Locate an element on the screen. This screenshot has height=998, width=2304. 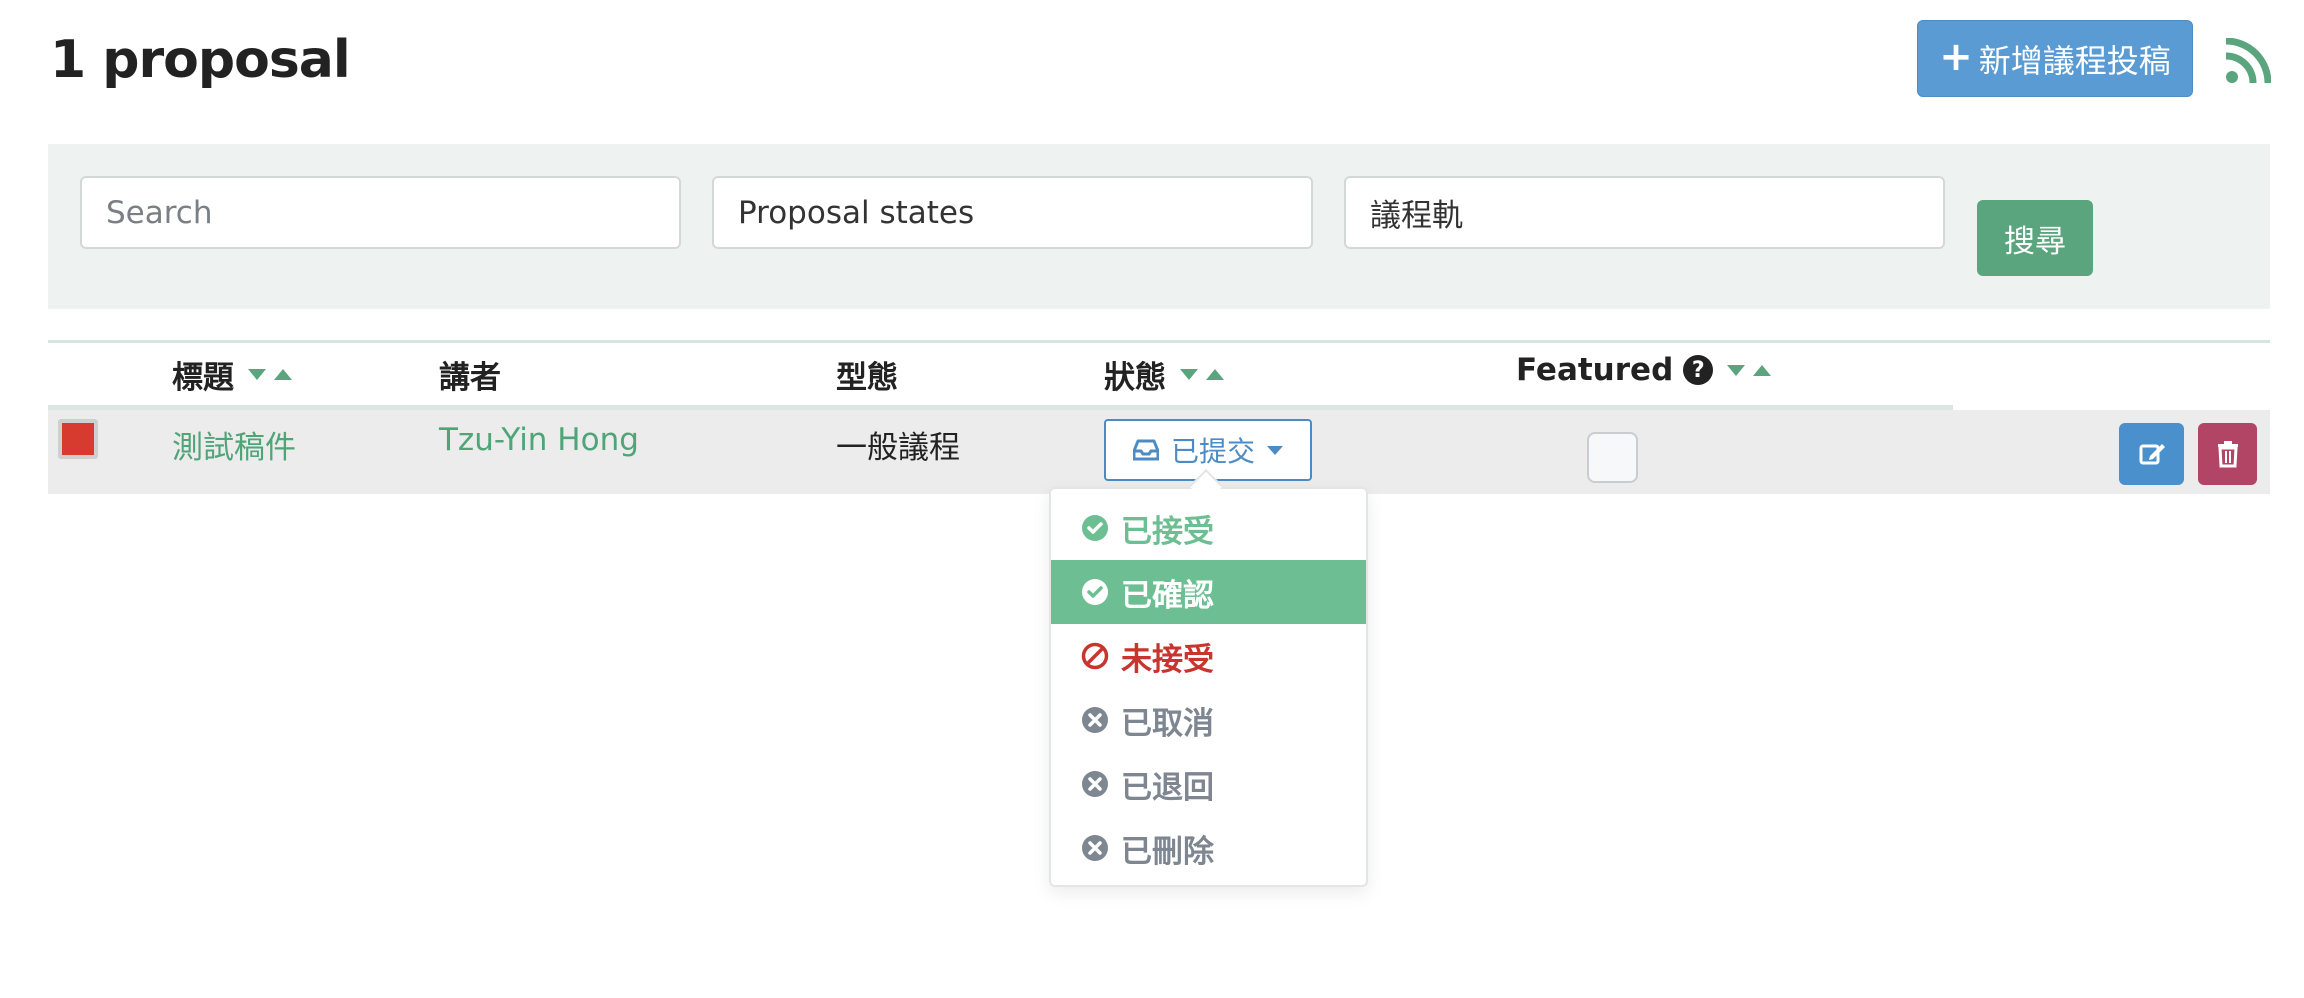
header-featured-label: Featured is located at coordinates (1595, 370).